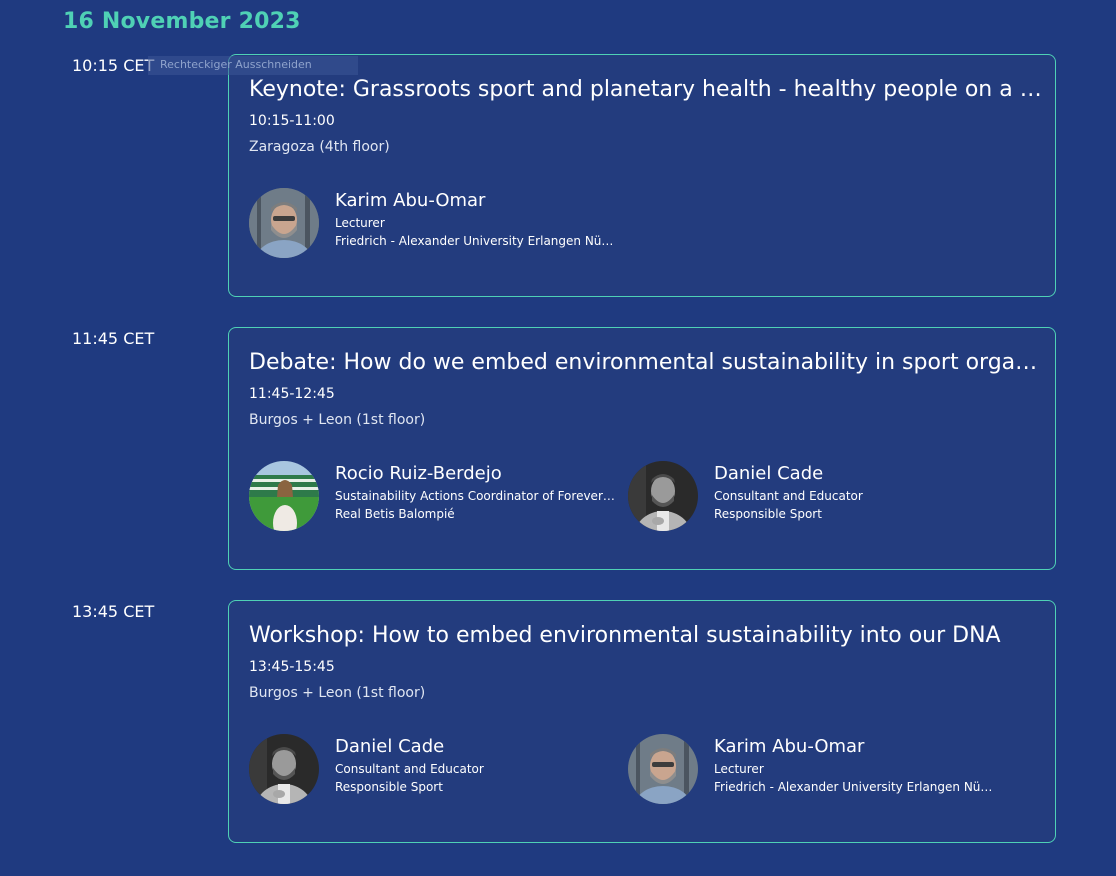 The width and height of the screenshot is (1116, 876). Describe the element at coordinates (284, 496) in the screenshot. I see `speaker-avatar-rocio` at that location.